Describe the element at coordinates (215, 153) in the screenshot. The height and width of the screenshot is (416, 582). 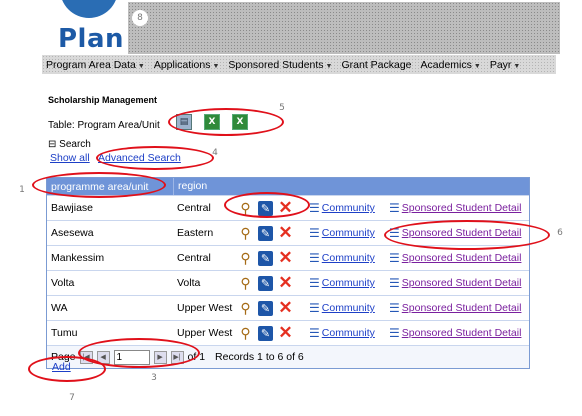
I see `callout-marker: 4` at that location.